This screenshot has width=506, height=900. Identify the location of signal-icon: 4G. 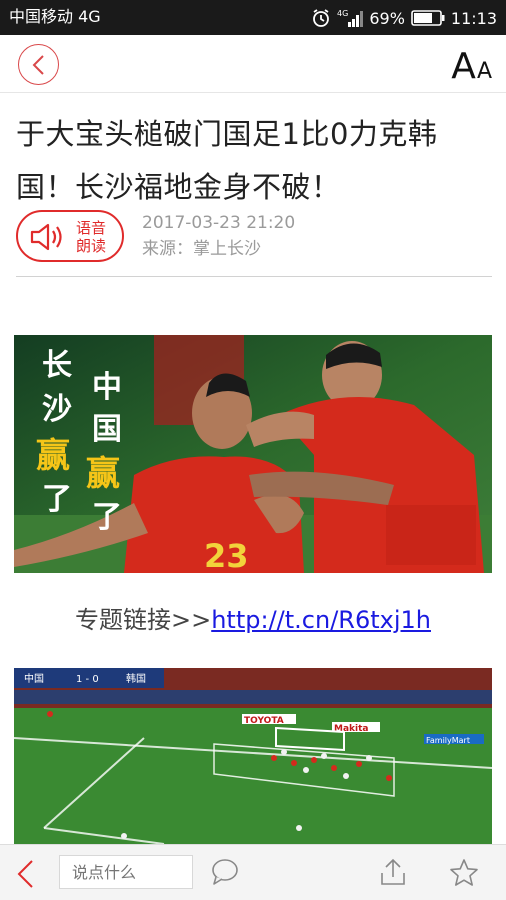
(350, 18).